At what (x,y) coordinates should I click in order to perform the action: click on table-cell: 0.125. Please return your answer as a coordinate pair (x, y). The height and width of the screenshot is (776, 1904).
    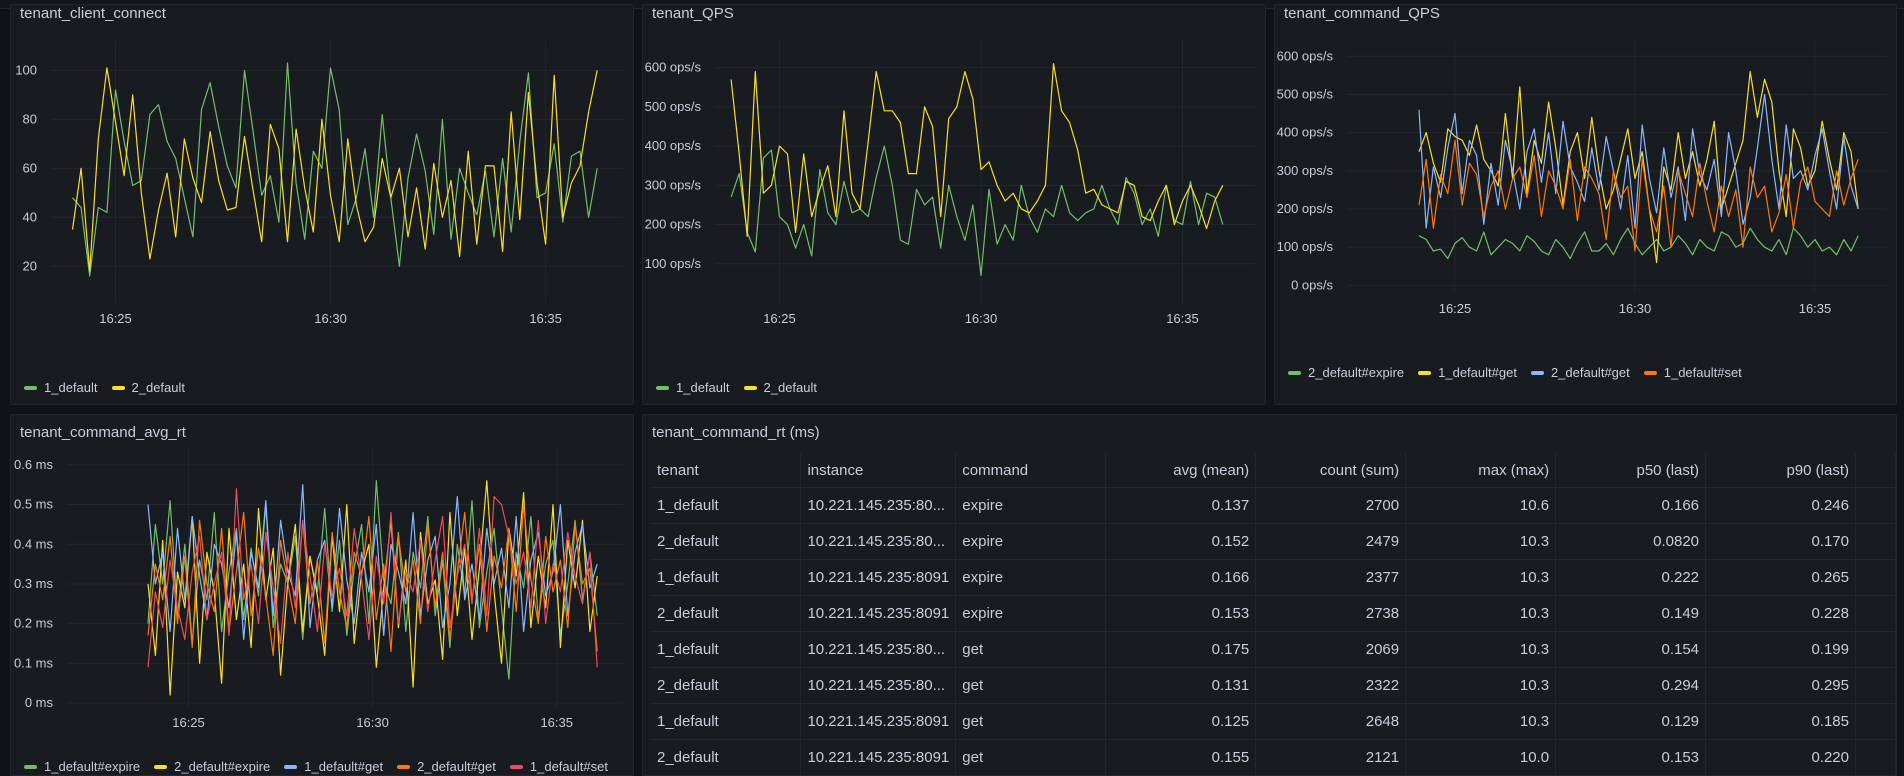
    Looking at the image, I should click on (1180, 721).